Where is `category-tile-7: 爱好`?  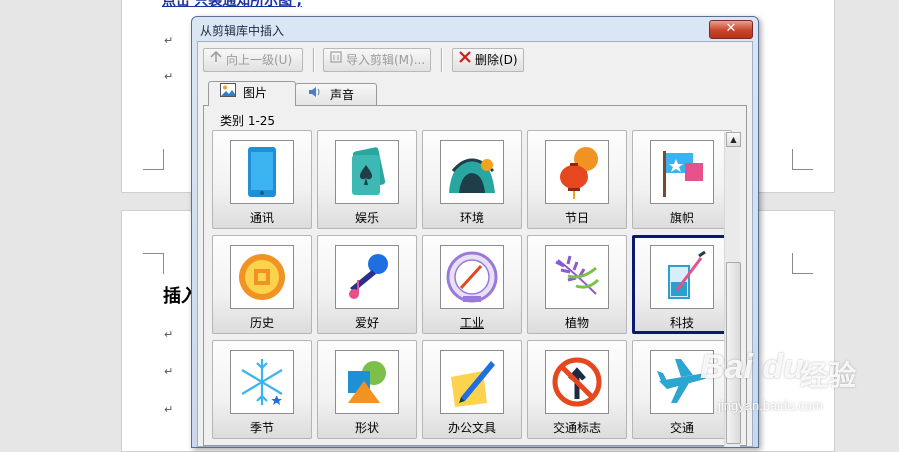 category-tile-7: 爱好 is located at coordinates (367, 284).